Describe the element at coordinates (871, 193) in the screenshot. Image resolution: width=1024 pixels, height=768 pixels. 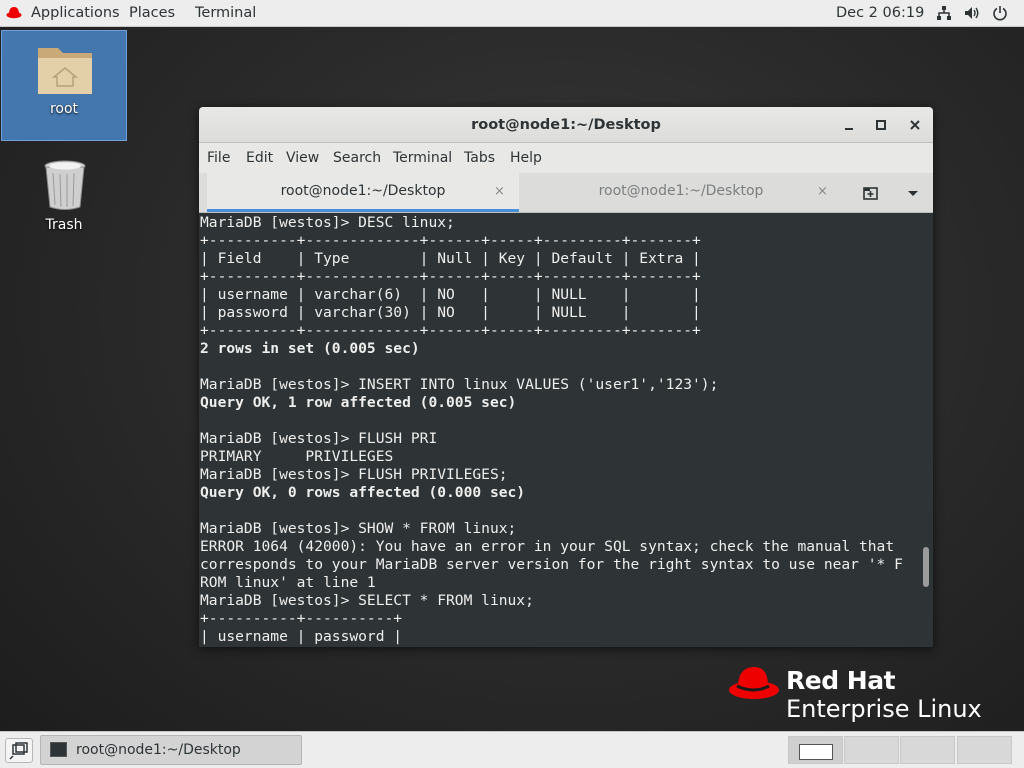
I see `new-tab-icon` at that location.